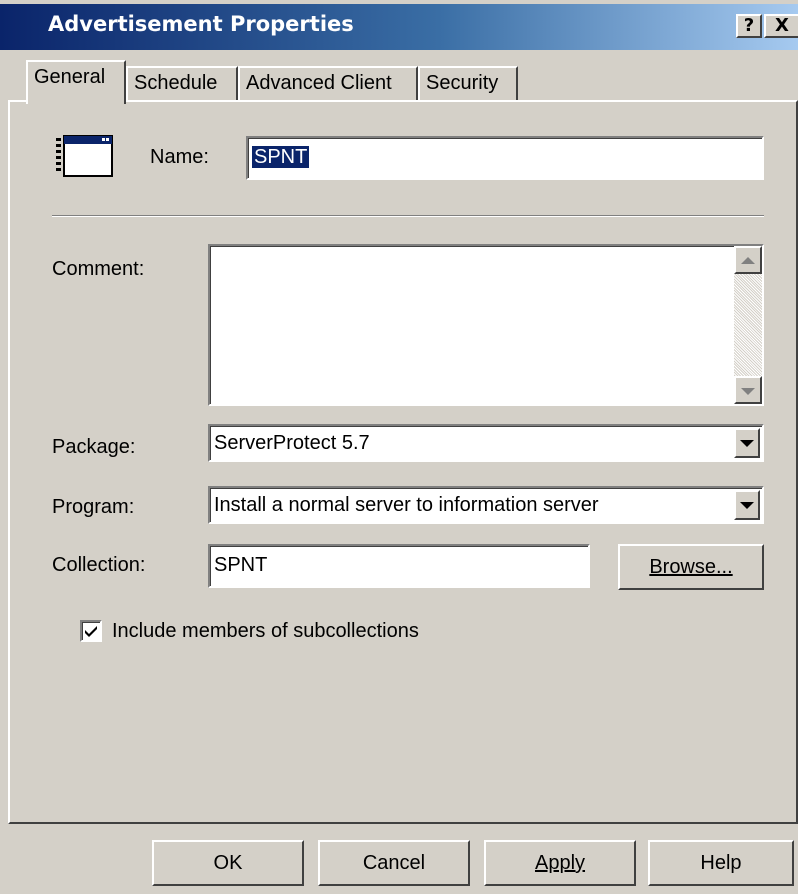  Describe the element at coordinates (328, 83) in the screenshot. I see `tab-advanced-client: Advanced Client` at that location.